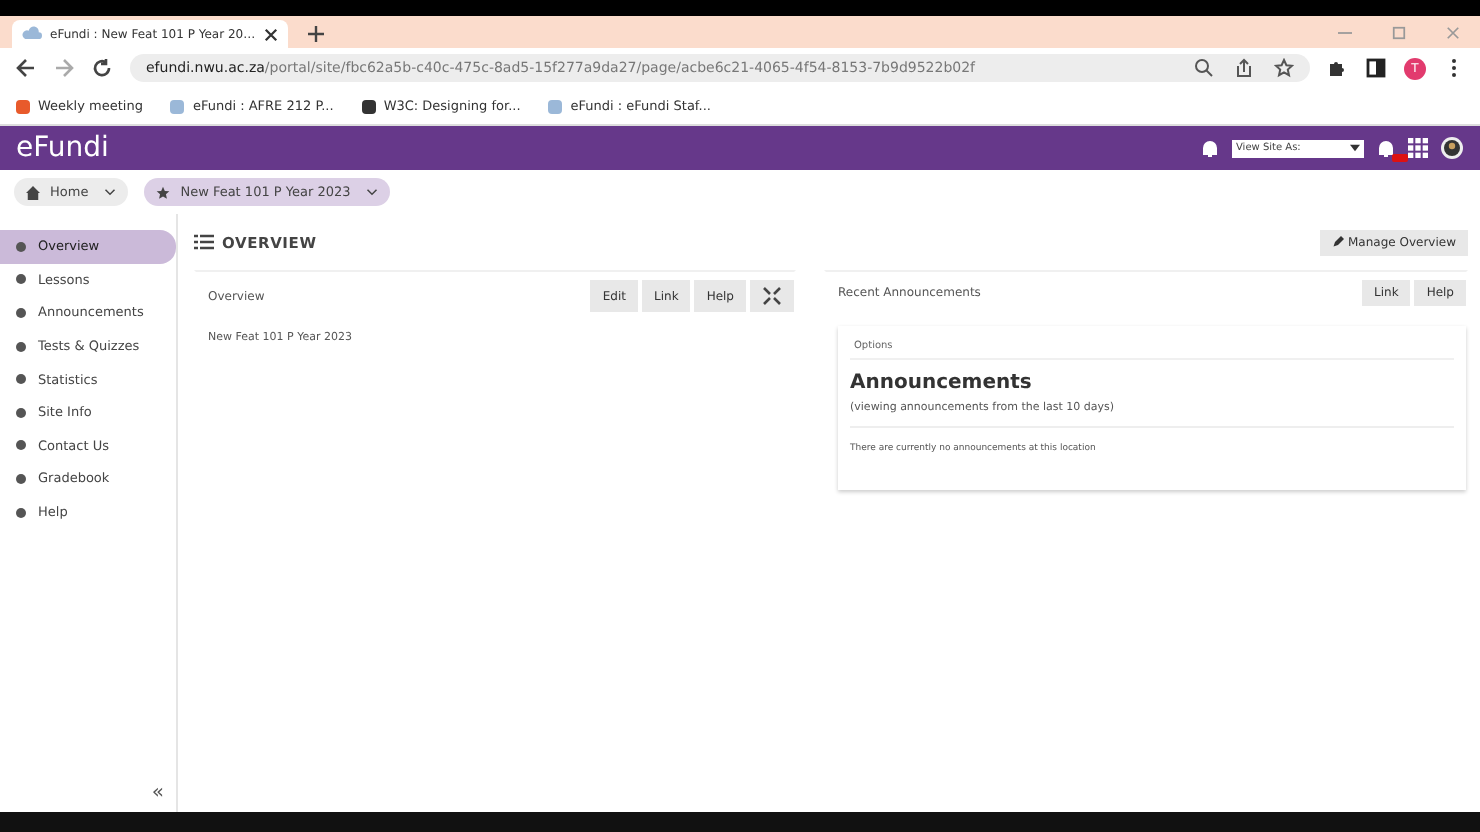 The height and width of the screenshot is (832, 1480). Describe the element at coordinates (316, 34) in the screenshot. I see `new-tab-icon` at that location.